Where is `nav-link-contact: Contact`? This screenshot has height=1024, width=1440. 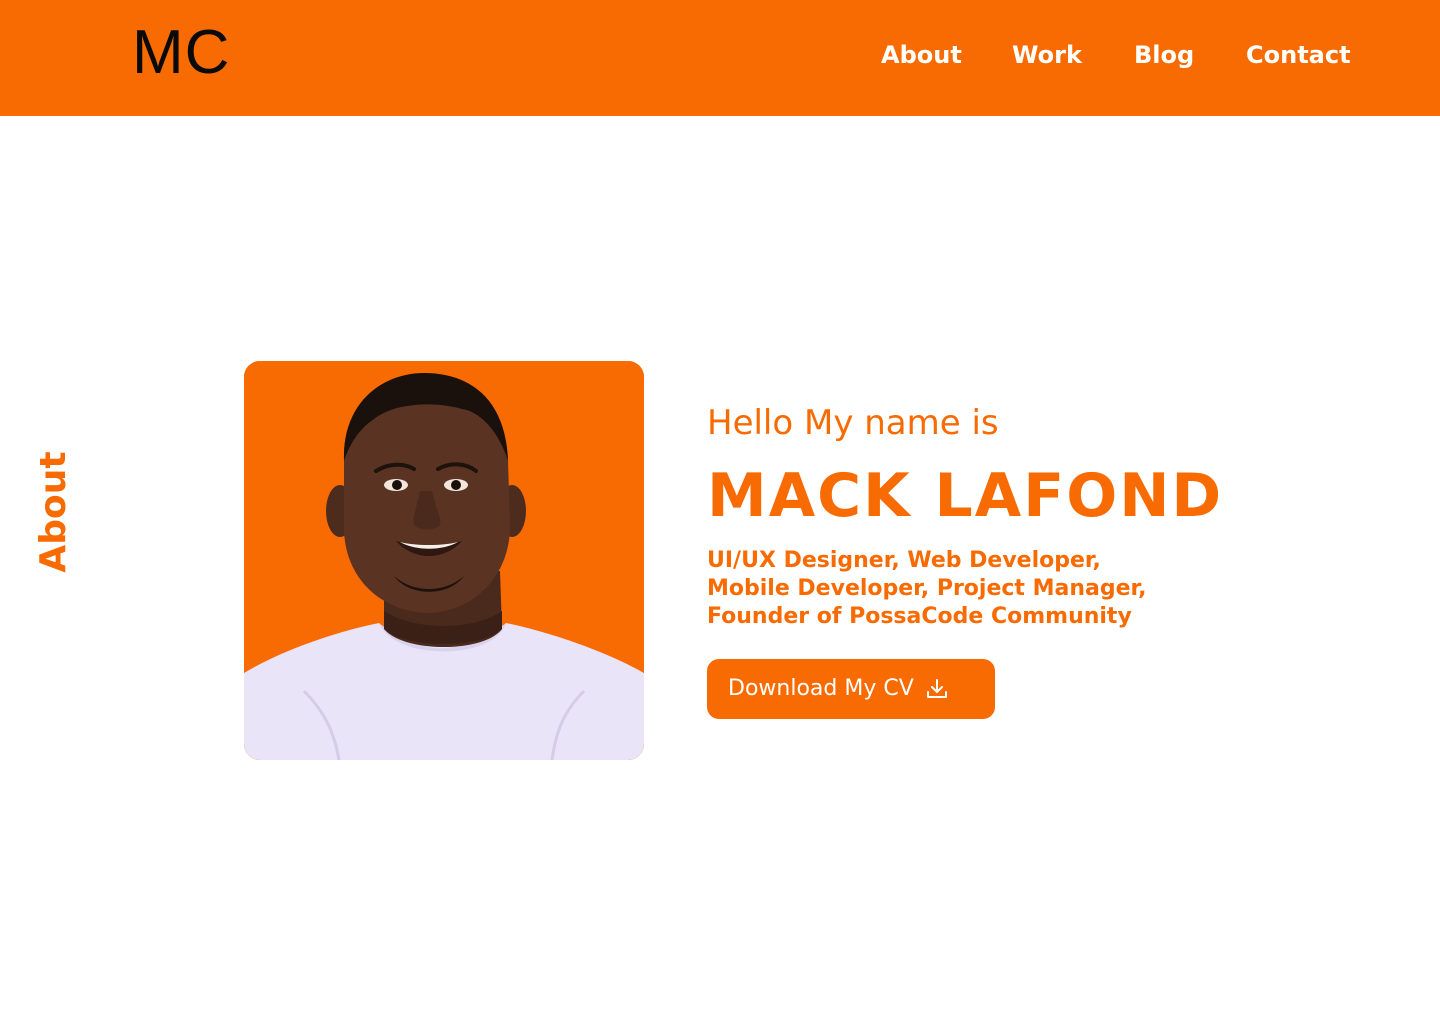 nav-link-contact: Contact is located at coordinates (1298, 55).